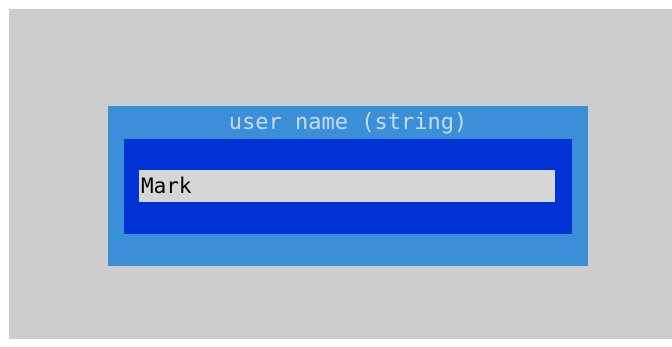 The image size is (672, 347). Describe the element at coordinates (348, 122) in the screenshot. I see `dialog-title: user name (string)` at that location.